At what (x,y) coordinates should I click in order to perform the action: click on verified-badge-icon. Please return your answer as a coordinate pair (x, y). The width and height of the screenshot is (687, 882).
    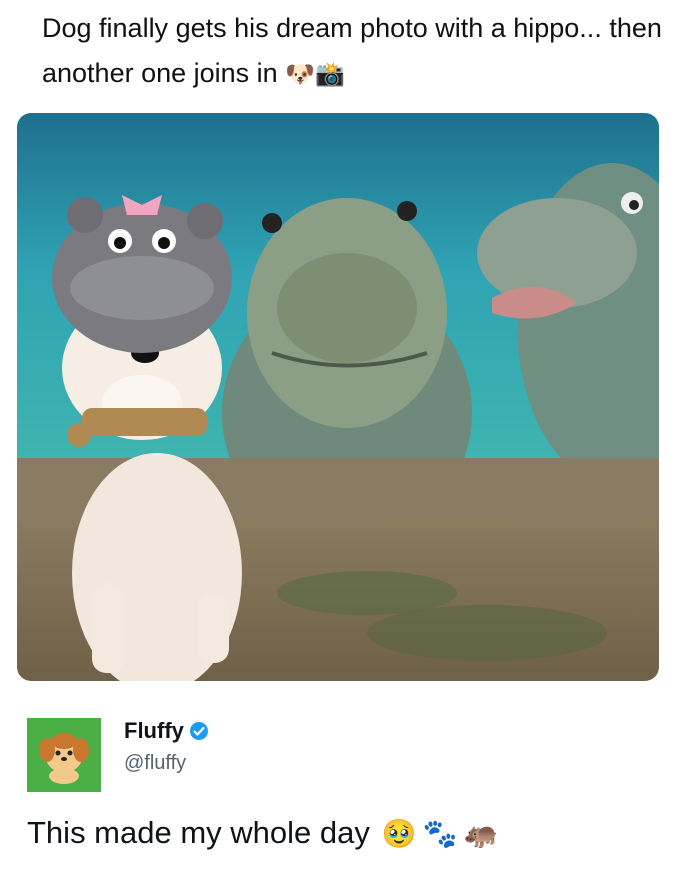
    Looking at the image, I should click on (199, 731).